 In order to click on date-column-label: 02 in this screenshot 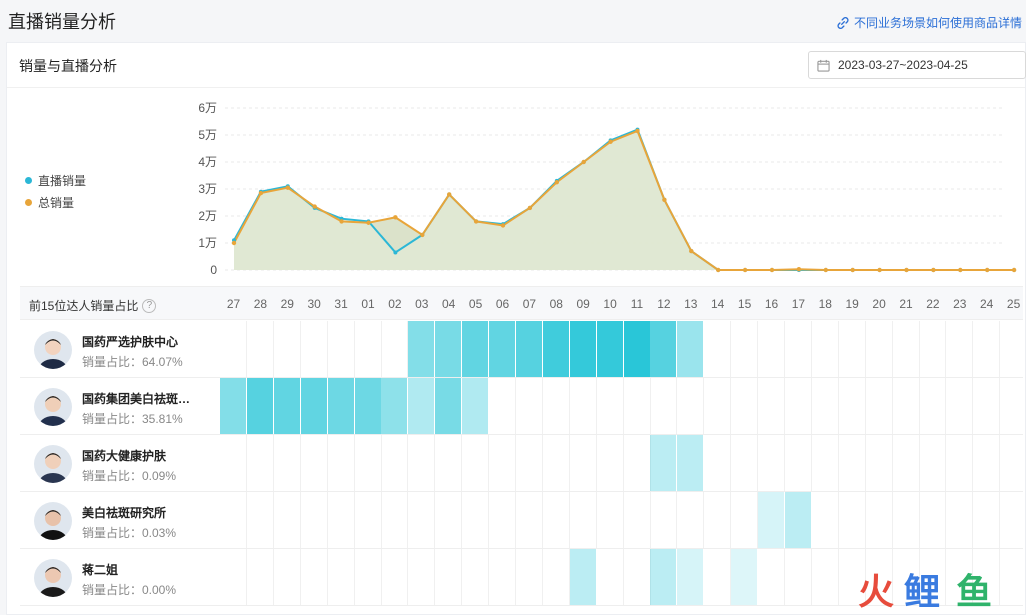, I will do `click(395, 304)`.